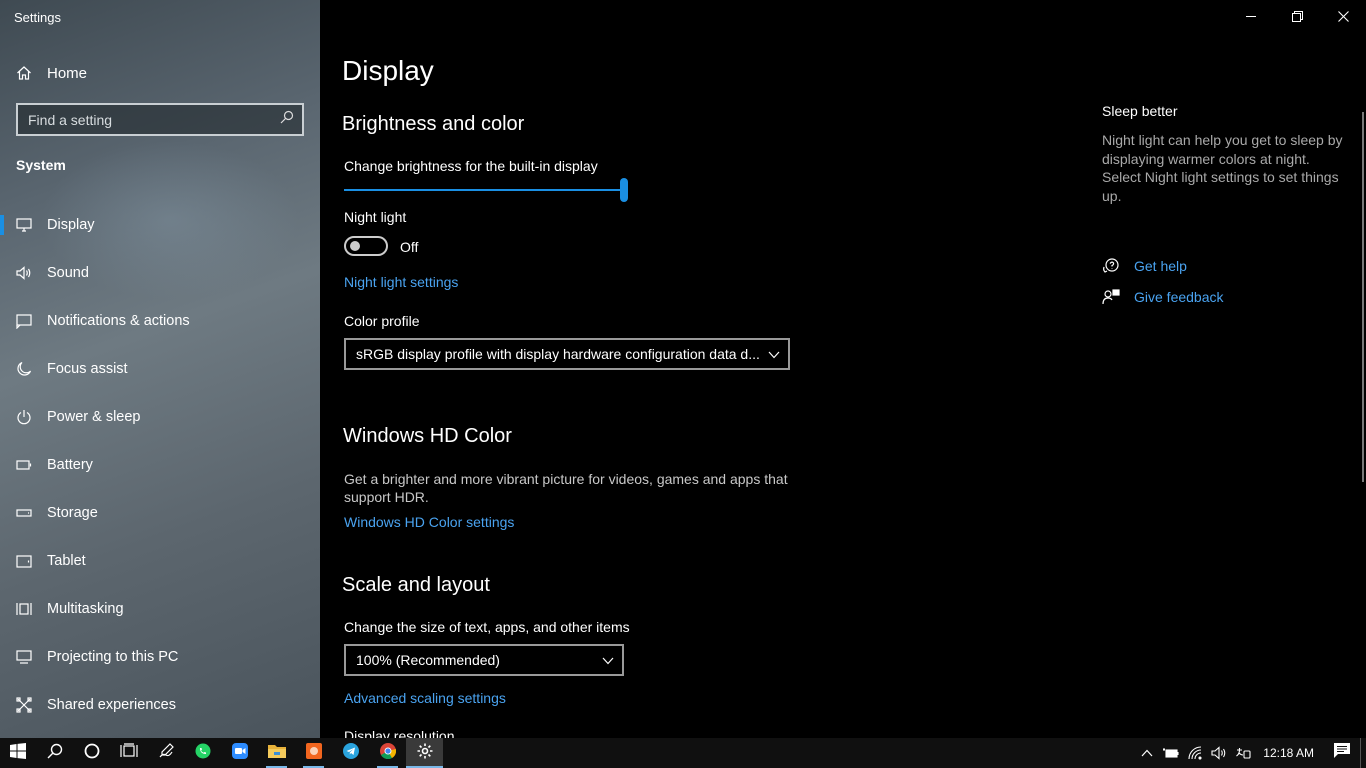 The image size is (1366, 768). I want to click on chrome-icon, so click(387, 753).